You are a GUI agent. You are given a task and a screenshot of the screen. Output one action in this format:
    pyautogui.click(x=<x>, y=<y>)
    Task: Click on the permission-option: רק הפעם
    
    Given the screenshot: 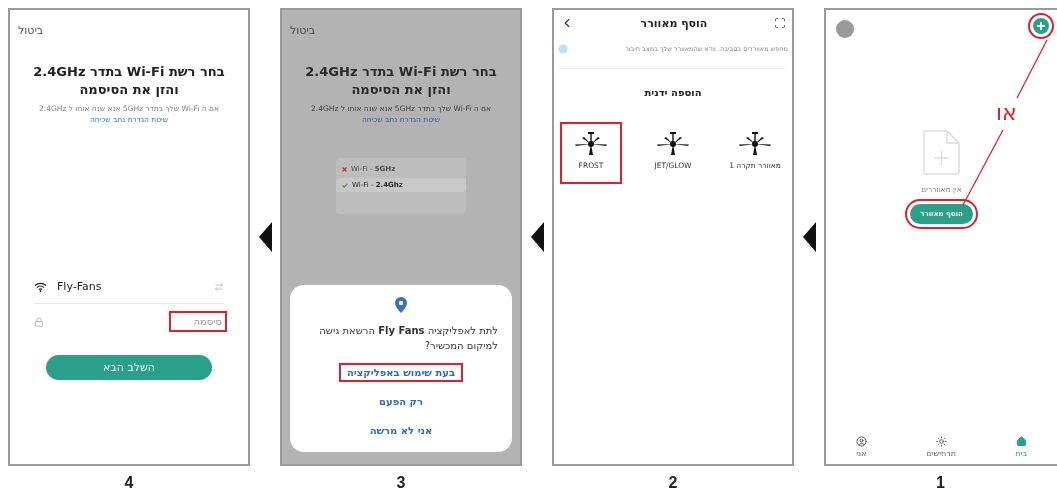 What is the action you would take?
    pyautogui.click(x=401, y=401)
    